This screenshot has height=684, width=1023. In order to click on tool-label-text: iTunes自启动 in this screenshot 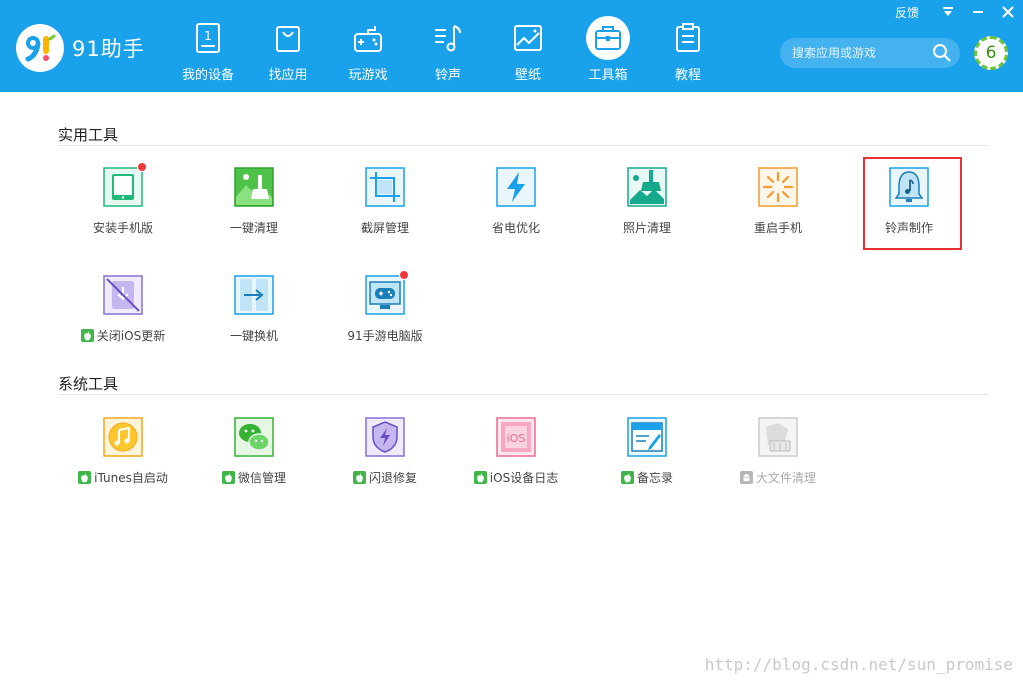, I will do `click(131, 478)`.